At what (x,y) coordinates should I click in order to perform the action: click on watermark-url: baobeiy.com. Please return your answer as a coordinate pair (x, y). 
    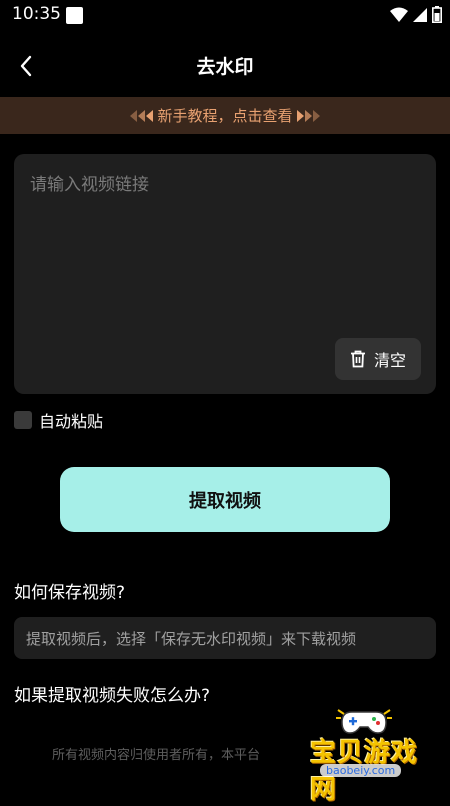
    Looking at the image, I should click on (361, 770).